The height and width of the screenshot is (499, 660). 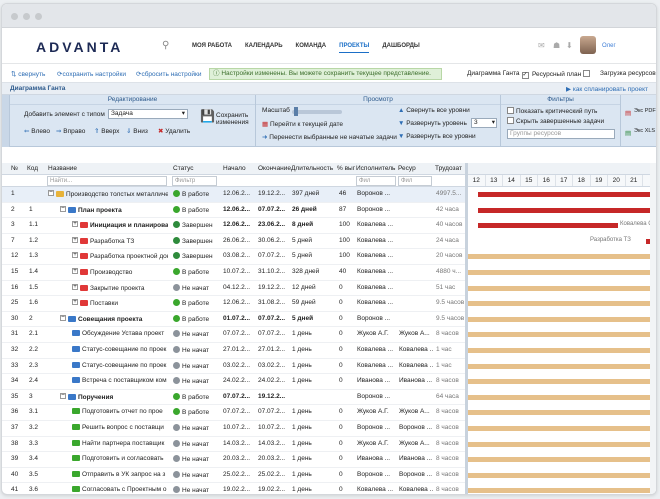 What do you see at coordinates (120, 427) in the screenshot?
I see `row-name-cell: Решить вопрос с поставщи` at bounding box center [120, 427].